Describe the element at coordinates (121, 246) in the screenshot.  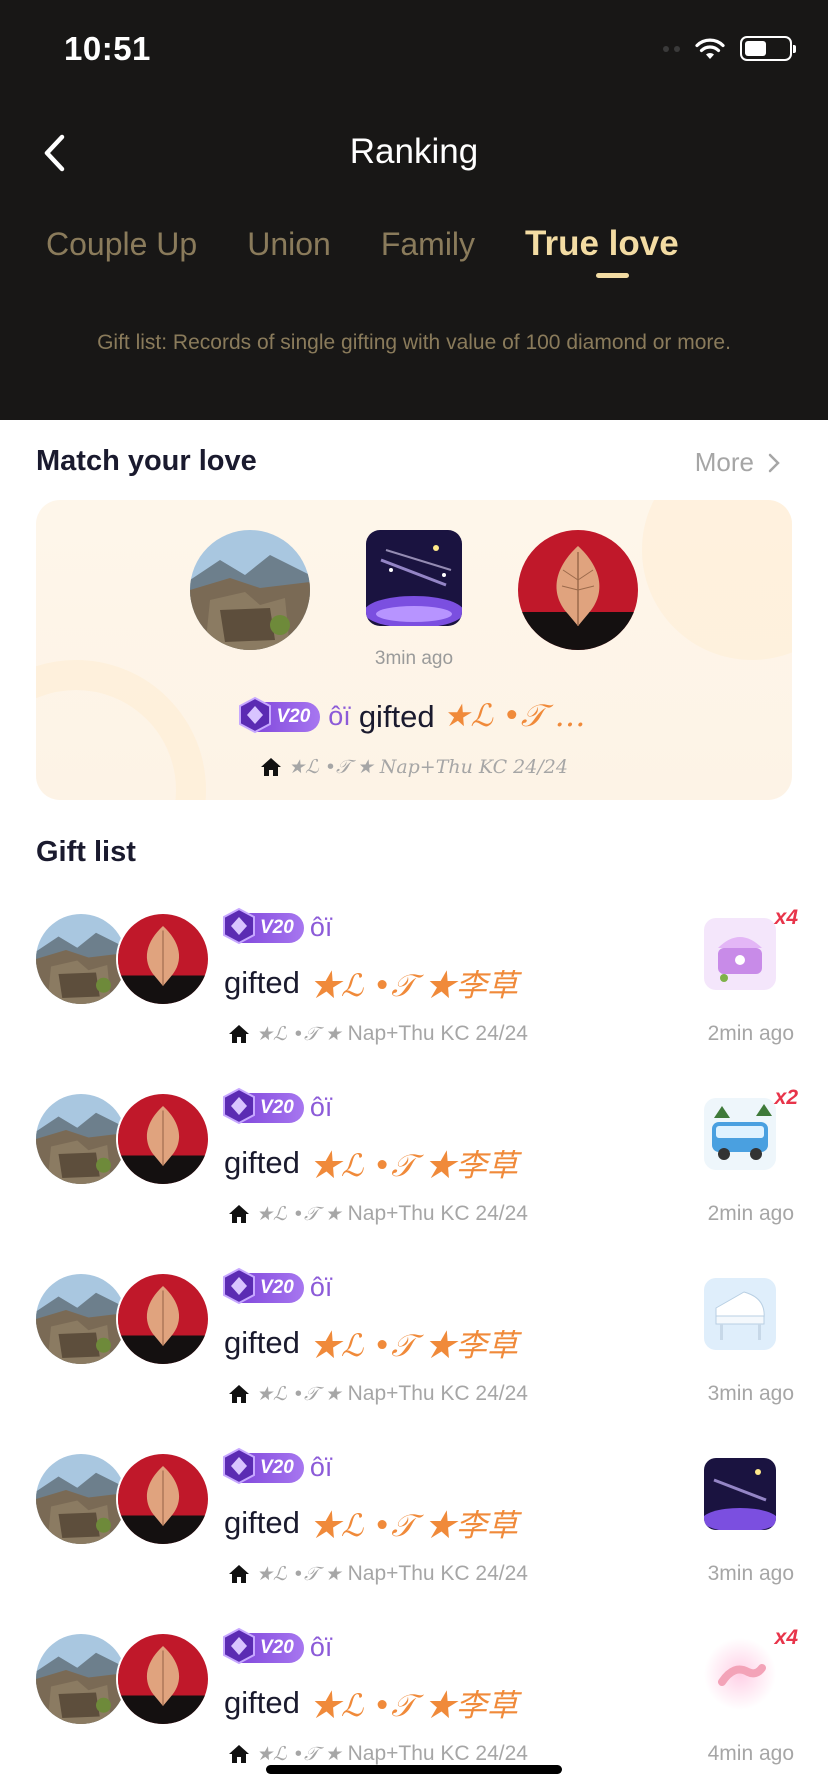
I see `tab-couple-up: Couple Up` at that location.